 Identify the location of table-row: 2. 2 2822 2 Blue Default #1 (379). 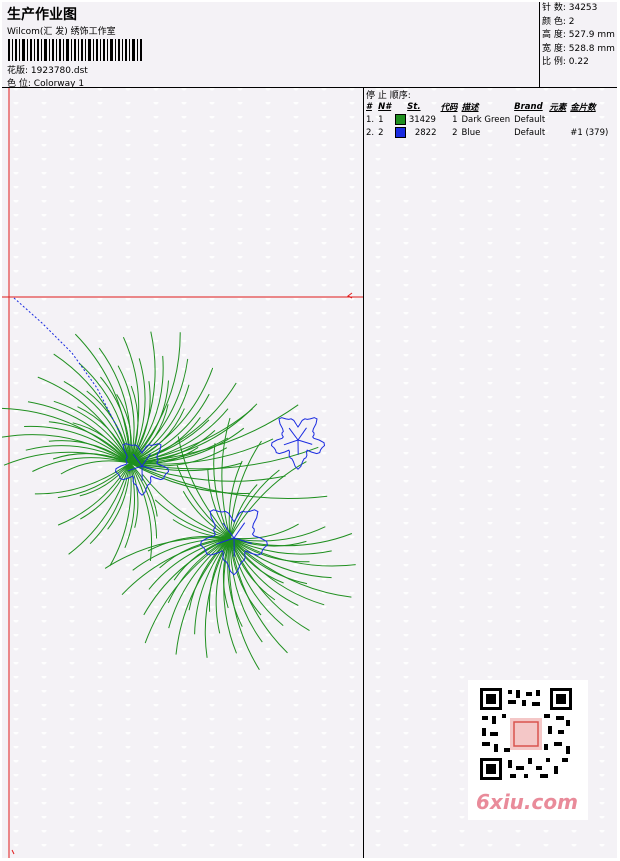
(487, 132).